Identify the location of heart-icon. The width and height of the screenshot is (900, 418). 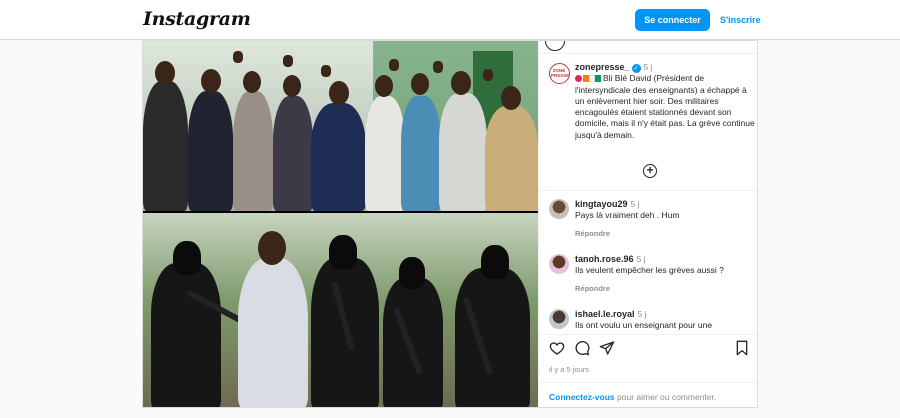
(557, 348).